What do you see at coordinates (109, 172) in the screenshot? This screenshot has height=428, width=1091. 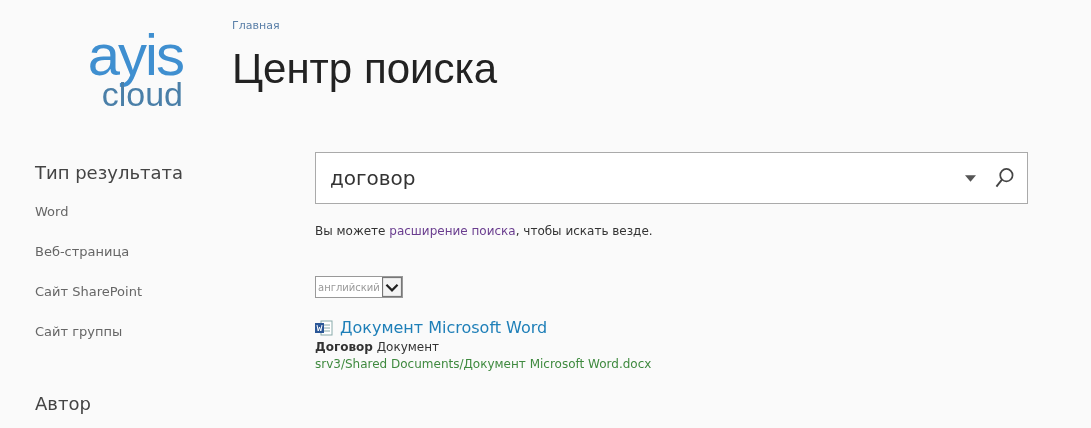 I see `refiner-heading: Тип результата` at bounding box center [109, 172].